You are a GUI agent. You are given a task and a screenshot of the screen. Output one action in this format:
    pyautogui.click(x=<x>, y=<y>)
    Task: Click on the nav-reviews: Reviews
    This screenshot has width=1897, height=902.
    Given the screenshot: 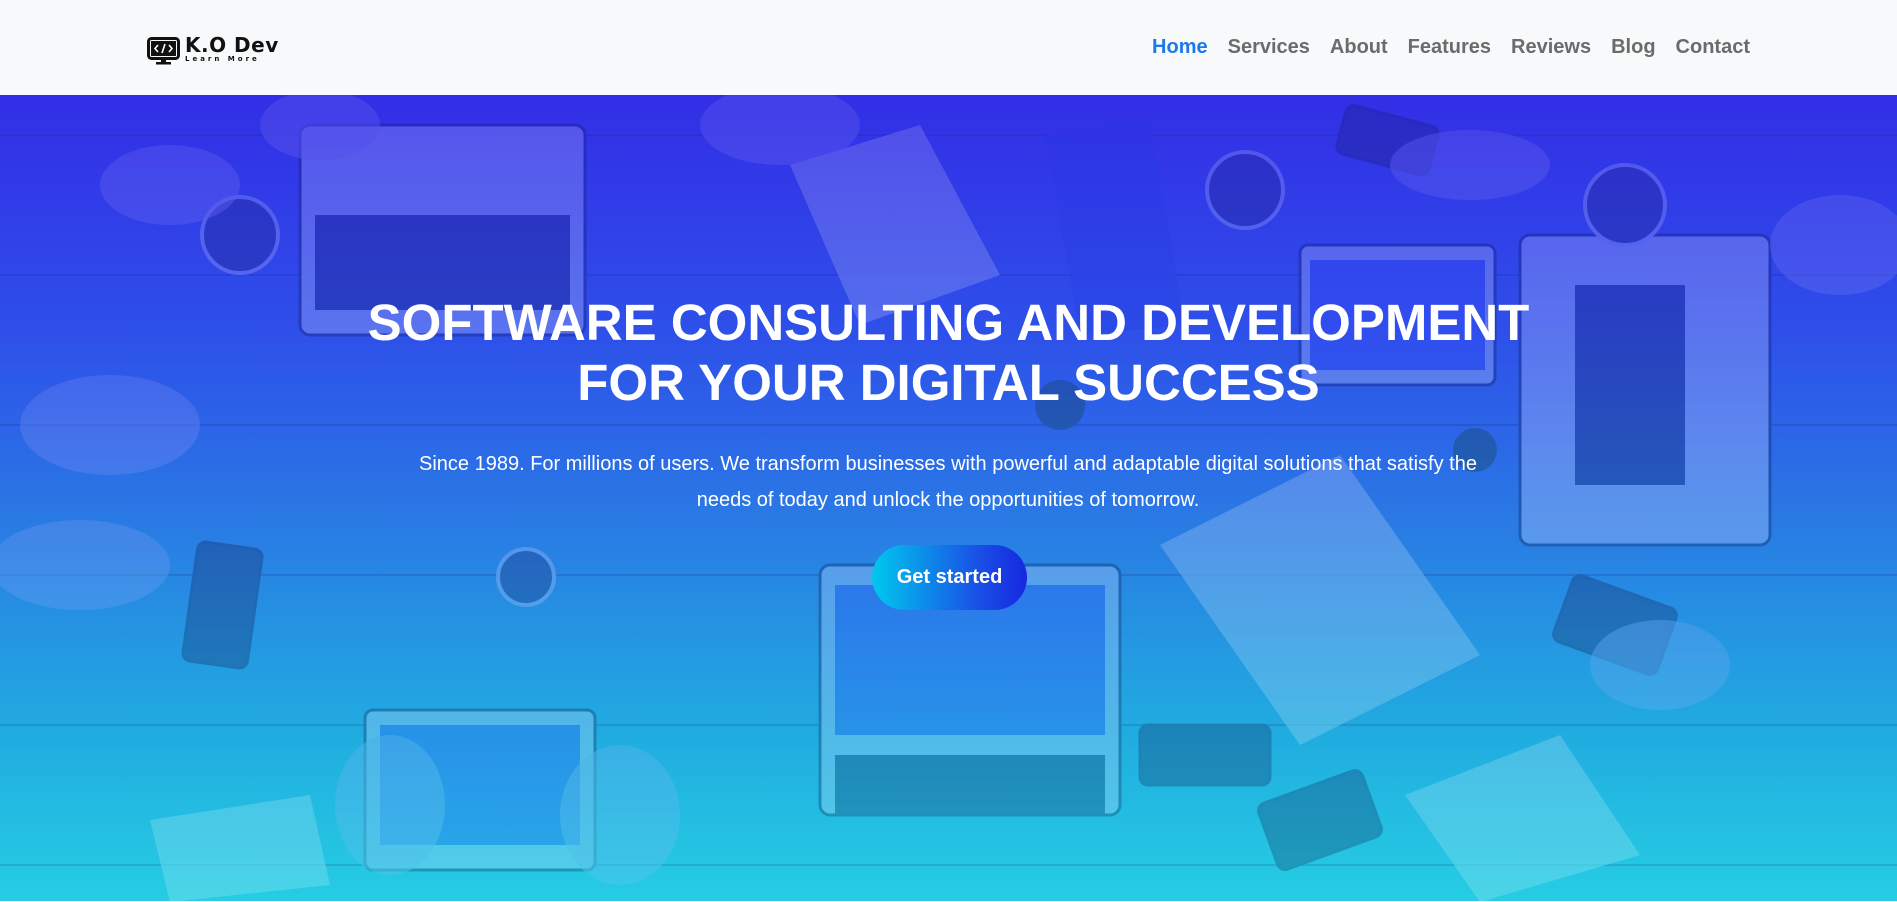 What is the action you would take?
    pyautogui.click(x=1551, y=47)
    